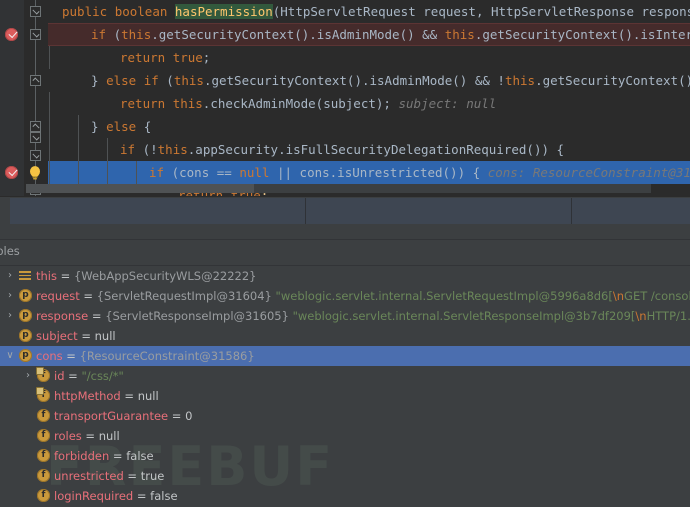  Describe the element at coordinates (145, 356) in the screenshot. I see `variable-text: cons = {ResourceConstraint@31586}` at that location.